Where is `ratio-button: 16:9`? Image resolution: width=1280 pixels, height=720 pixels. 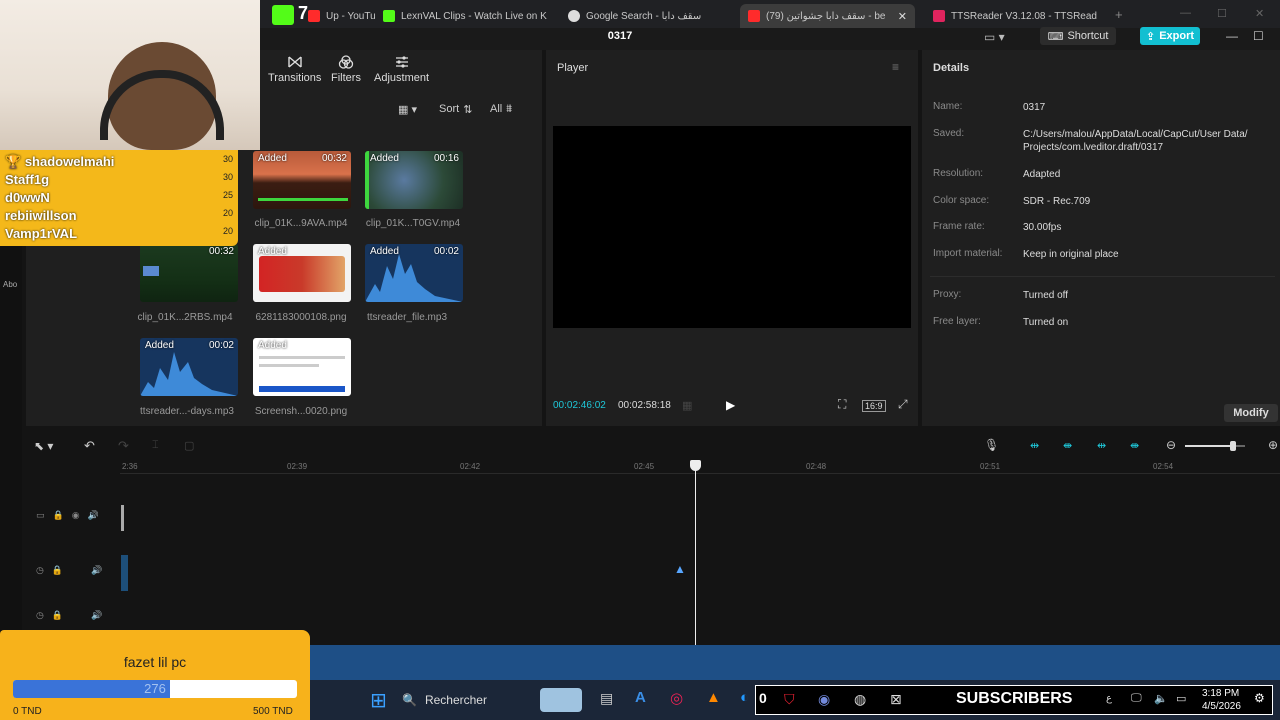 ratio-button: 16:9 is located at coordinates (874, 406).